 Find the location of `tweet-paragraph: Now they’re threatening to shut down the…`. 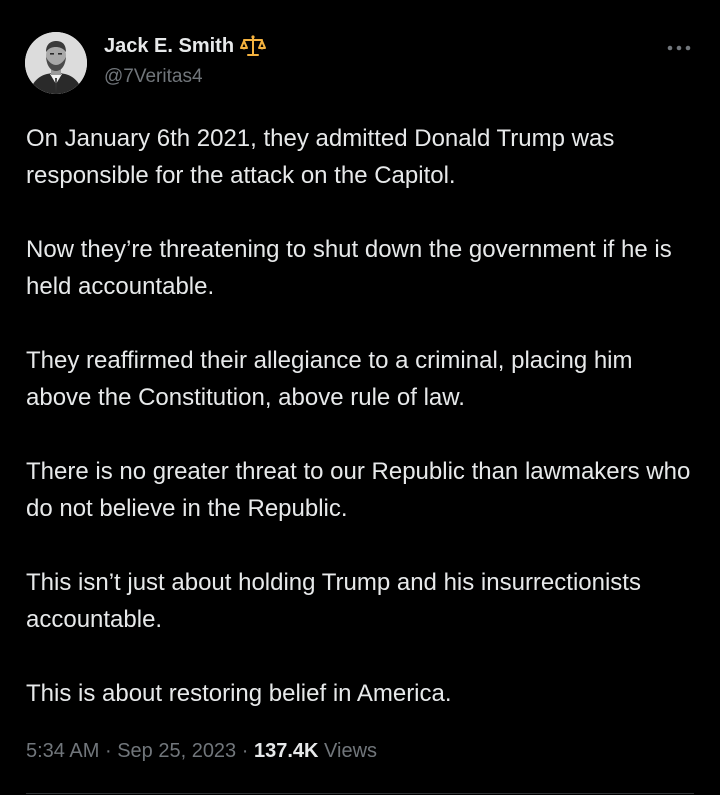

tweet-paragraph: Now they’re threatening to shut down the… is located at coordinates (349, 268).